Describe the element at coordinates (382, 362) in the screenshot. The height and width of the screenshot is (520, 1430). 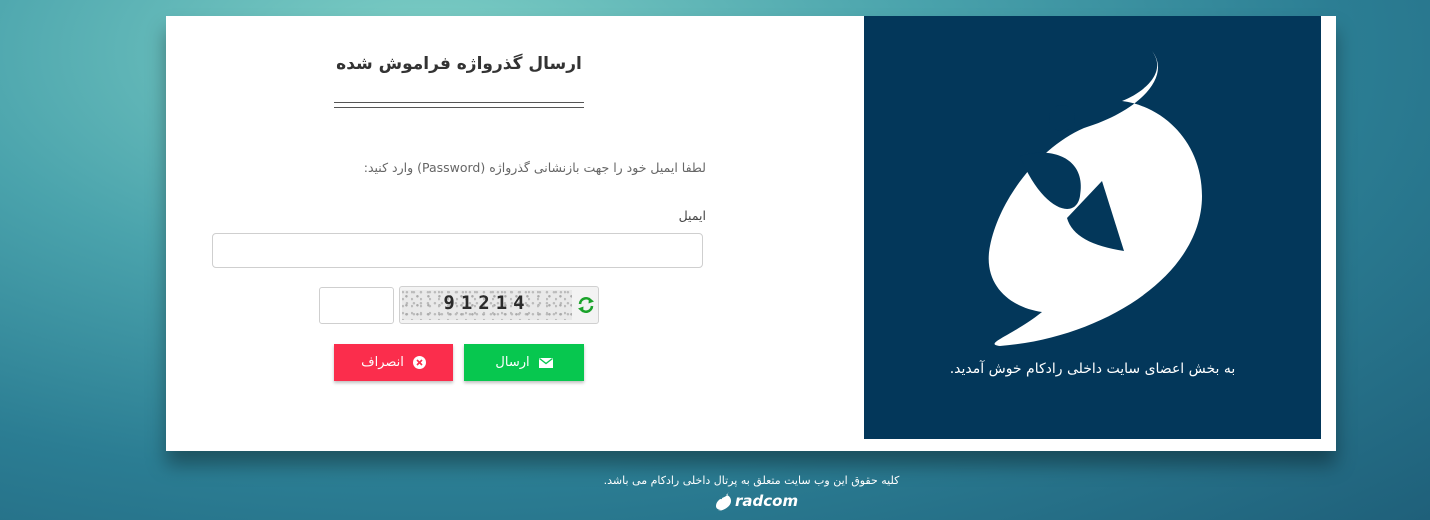
I see `cancel-button-label: انصراف` at that location.